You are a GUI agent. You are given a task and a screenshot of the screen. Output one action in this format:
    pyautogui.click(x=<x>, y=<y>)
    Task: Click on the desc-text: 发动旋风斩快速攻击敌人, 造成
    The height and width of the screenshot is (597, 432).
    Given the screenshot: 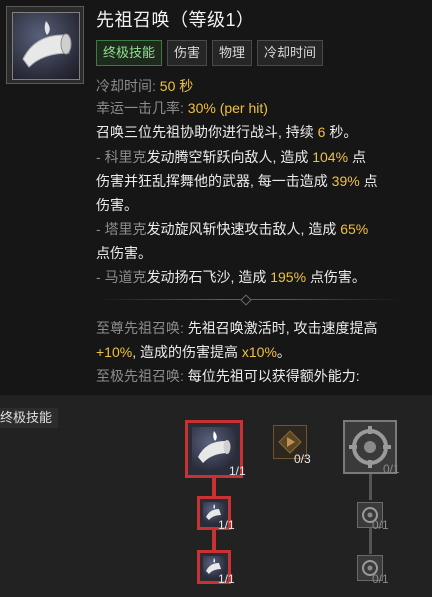 What is the action you would take?
    pyautogui.click(x=241, y=229)
    